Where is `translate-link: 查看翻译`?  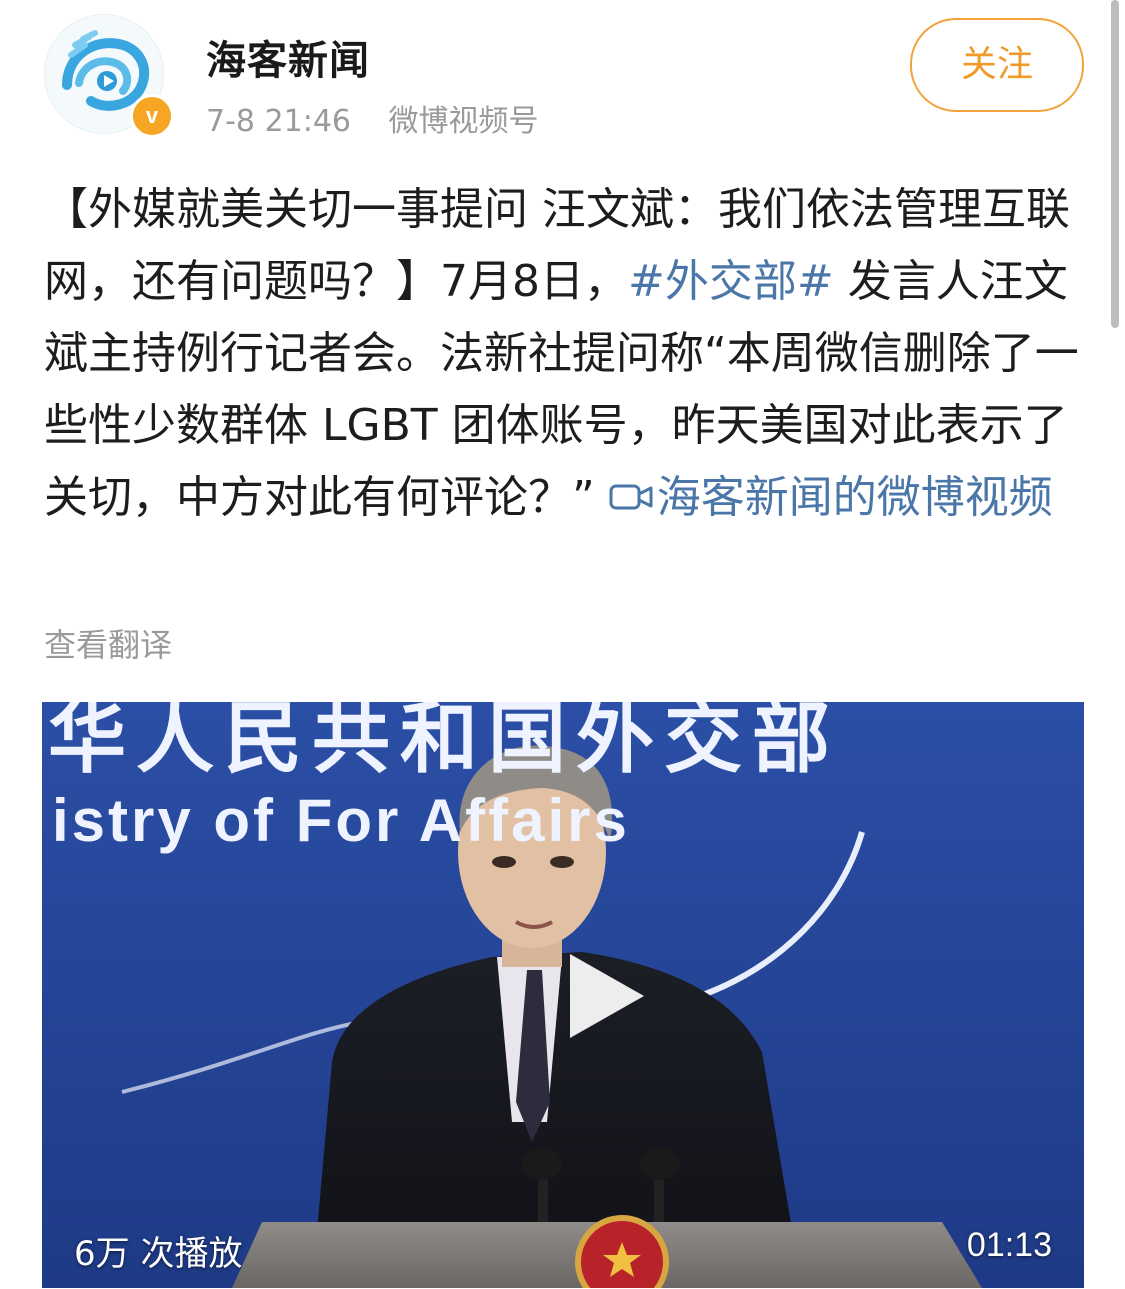 translate-link: 查看翻译 is located at coordinates (108, 643).